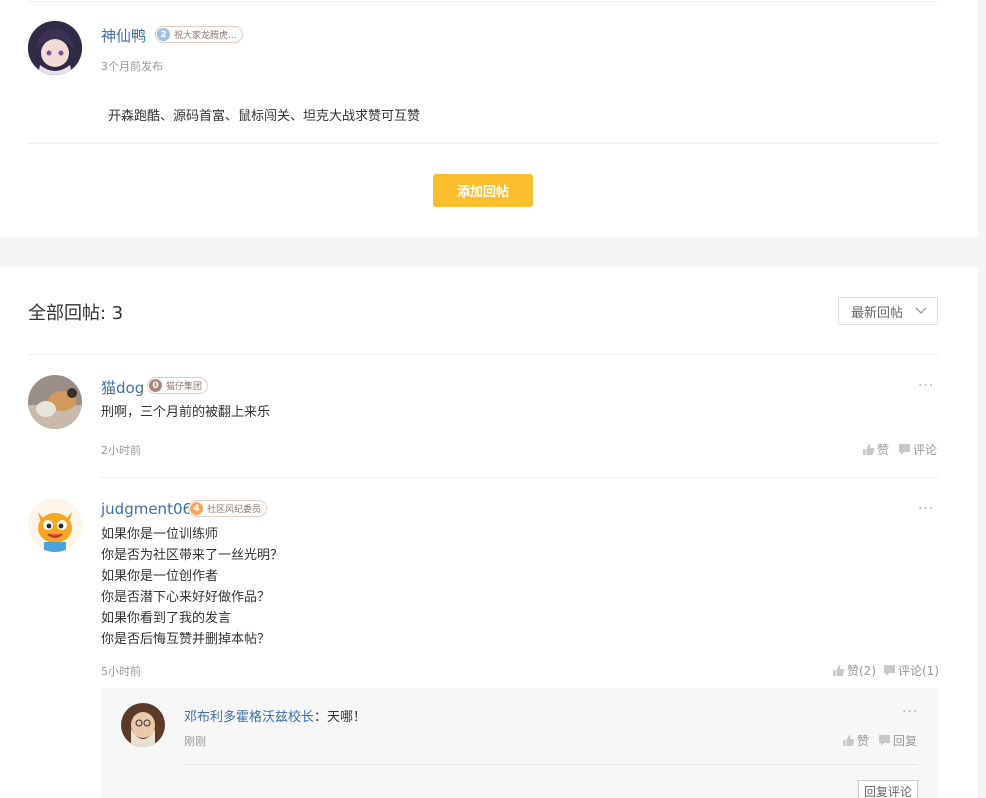 This screenshot has height=798, width=986. What do you see at coordinates (905, 741) in the screenshot?
I see `reply-label: 回复` at bounding box center [905, 741].